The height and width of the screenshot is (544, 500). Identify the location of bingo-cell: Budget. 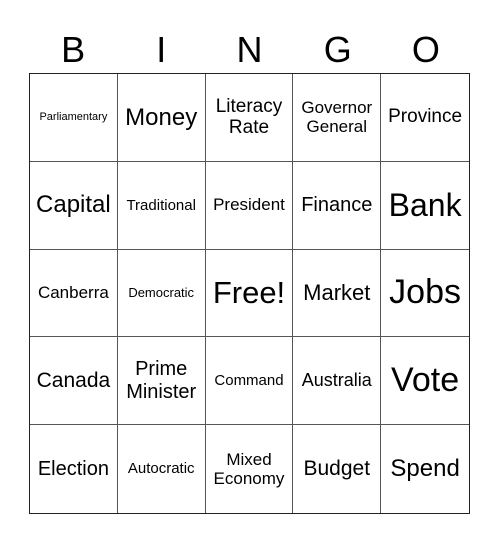
(337, 469).